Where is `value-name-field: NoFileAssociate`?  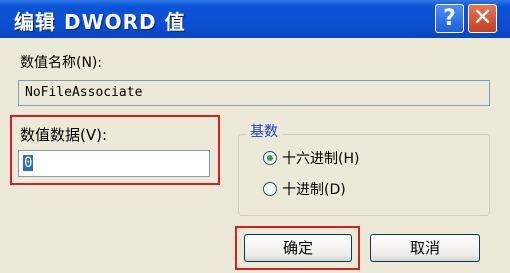
value-name-field: NoFileAssociate is located at coordinates (254, 93).